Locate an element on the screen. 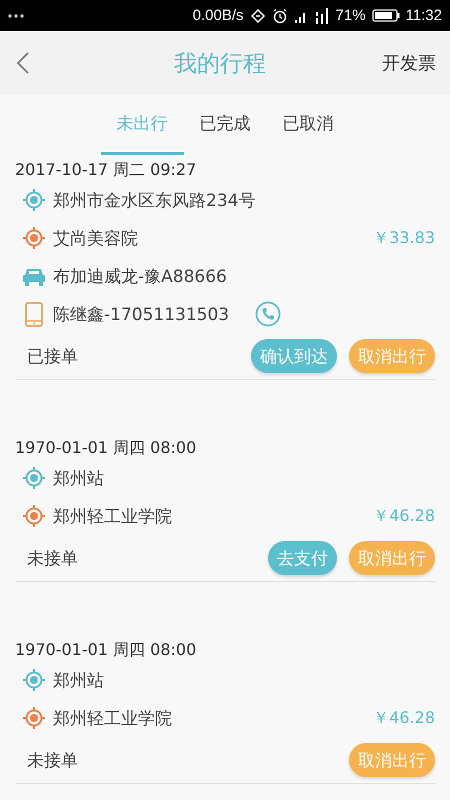 The height and width of the screenshot is (800, 450). phone-icon is located at coordinates (34, 314).